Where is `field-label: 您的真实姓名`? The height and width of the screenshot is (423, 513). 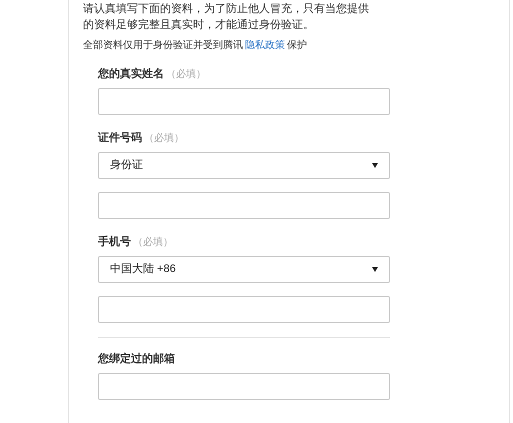 field-label: 您的真实姓名 is located at coordinates (131, 74).